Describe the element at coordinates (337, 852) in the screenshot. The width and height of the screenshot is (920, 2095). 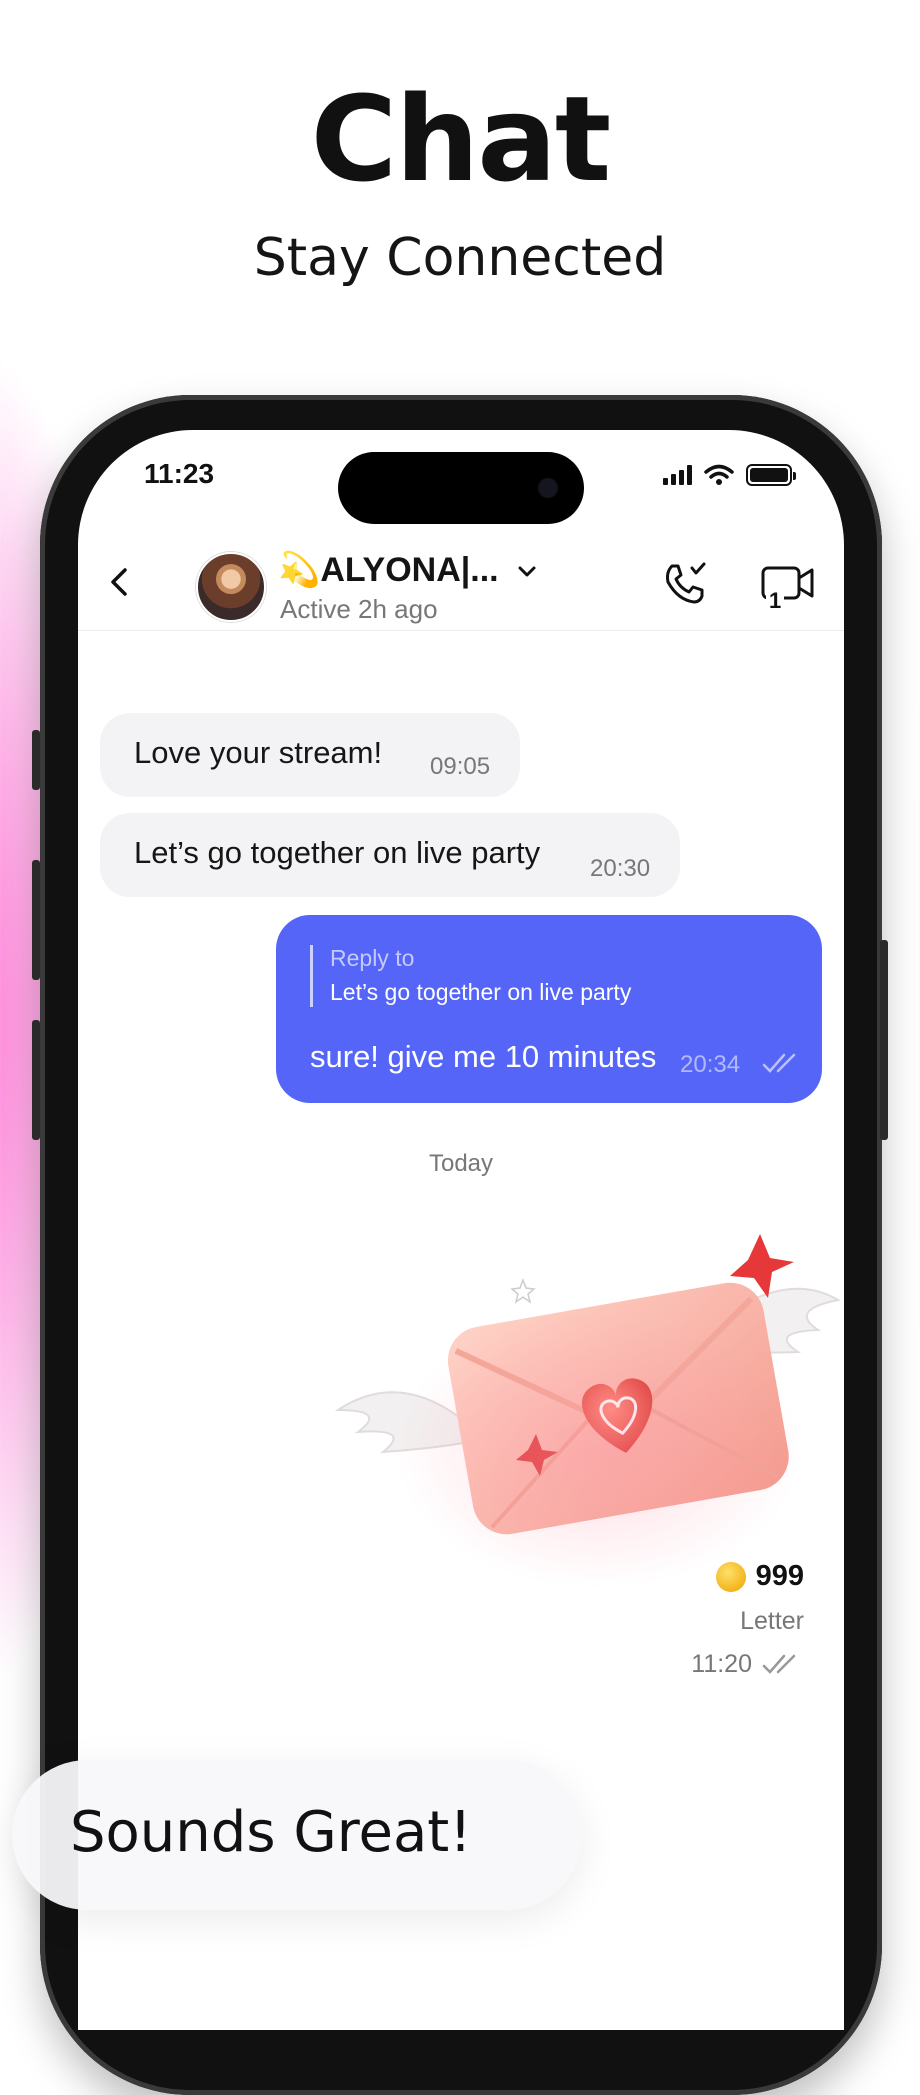
I see `message-text: Let’s go together on live party` at that location.